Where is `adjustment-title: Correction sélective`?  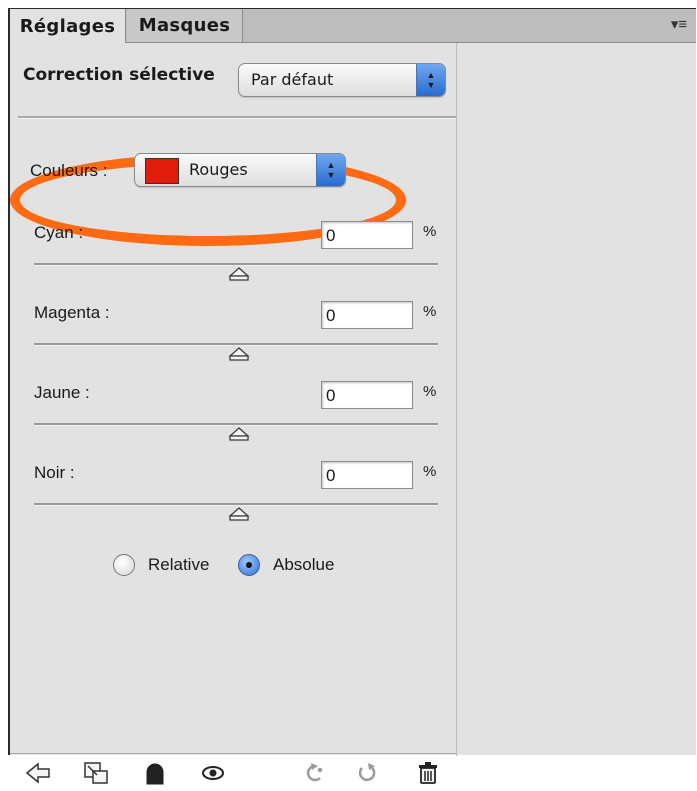 adjustment-title: Correction sélective is located at coordinates (119, 75).